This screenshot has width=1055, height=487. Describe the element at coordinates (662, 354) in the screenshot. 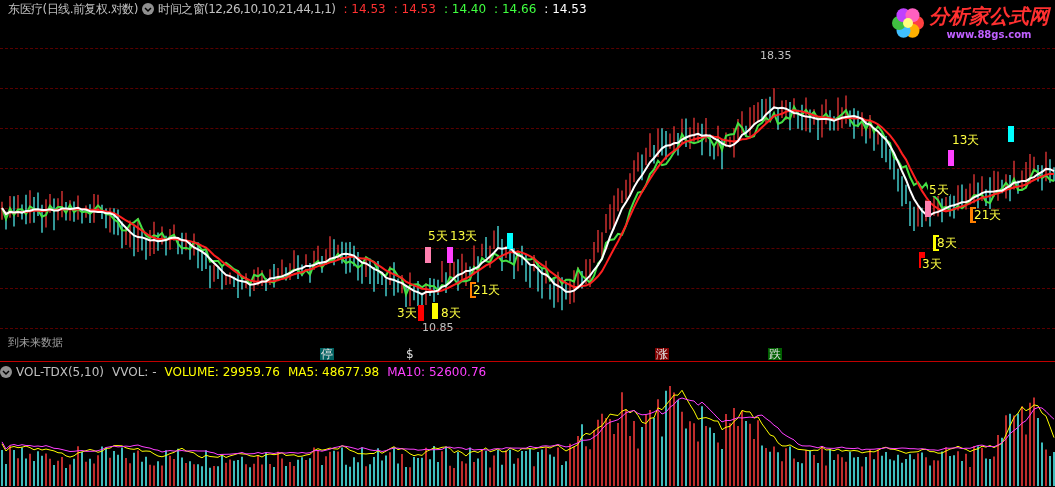

I see `event-marker: 涨` at that location.